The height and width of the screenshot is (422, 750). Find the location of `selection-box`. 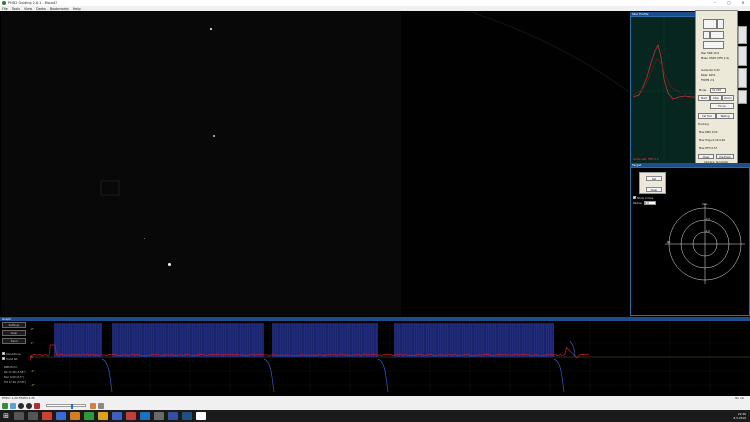

selection-box is located at coordinates (110, 188).